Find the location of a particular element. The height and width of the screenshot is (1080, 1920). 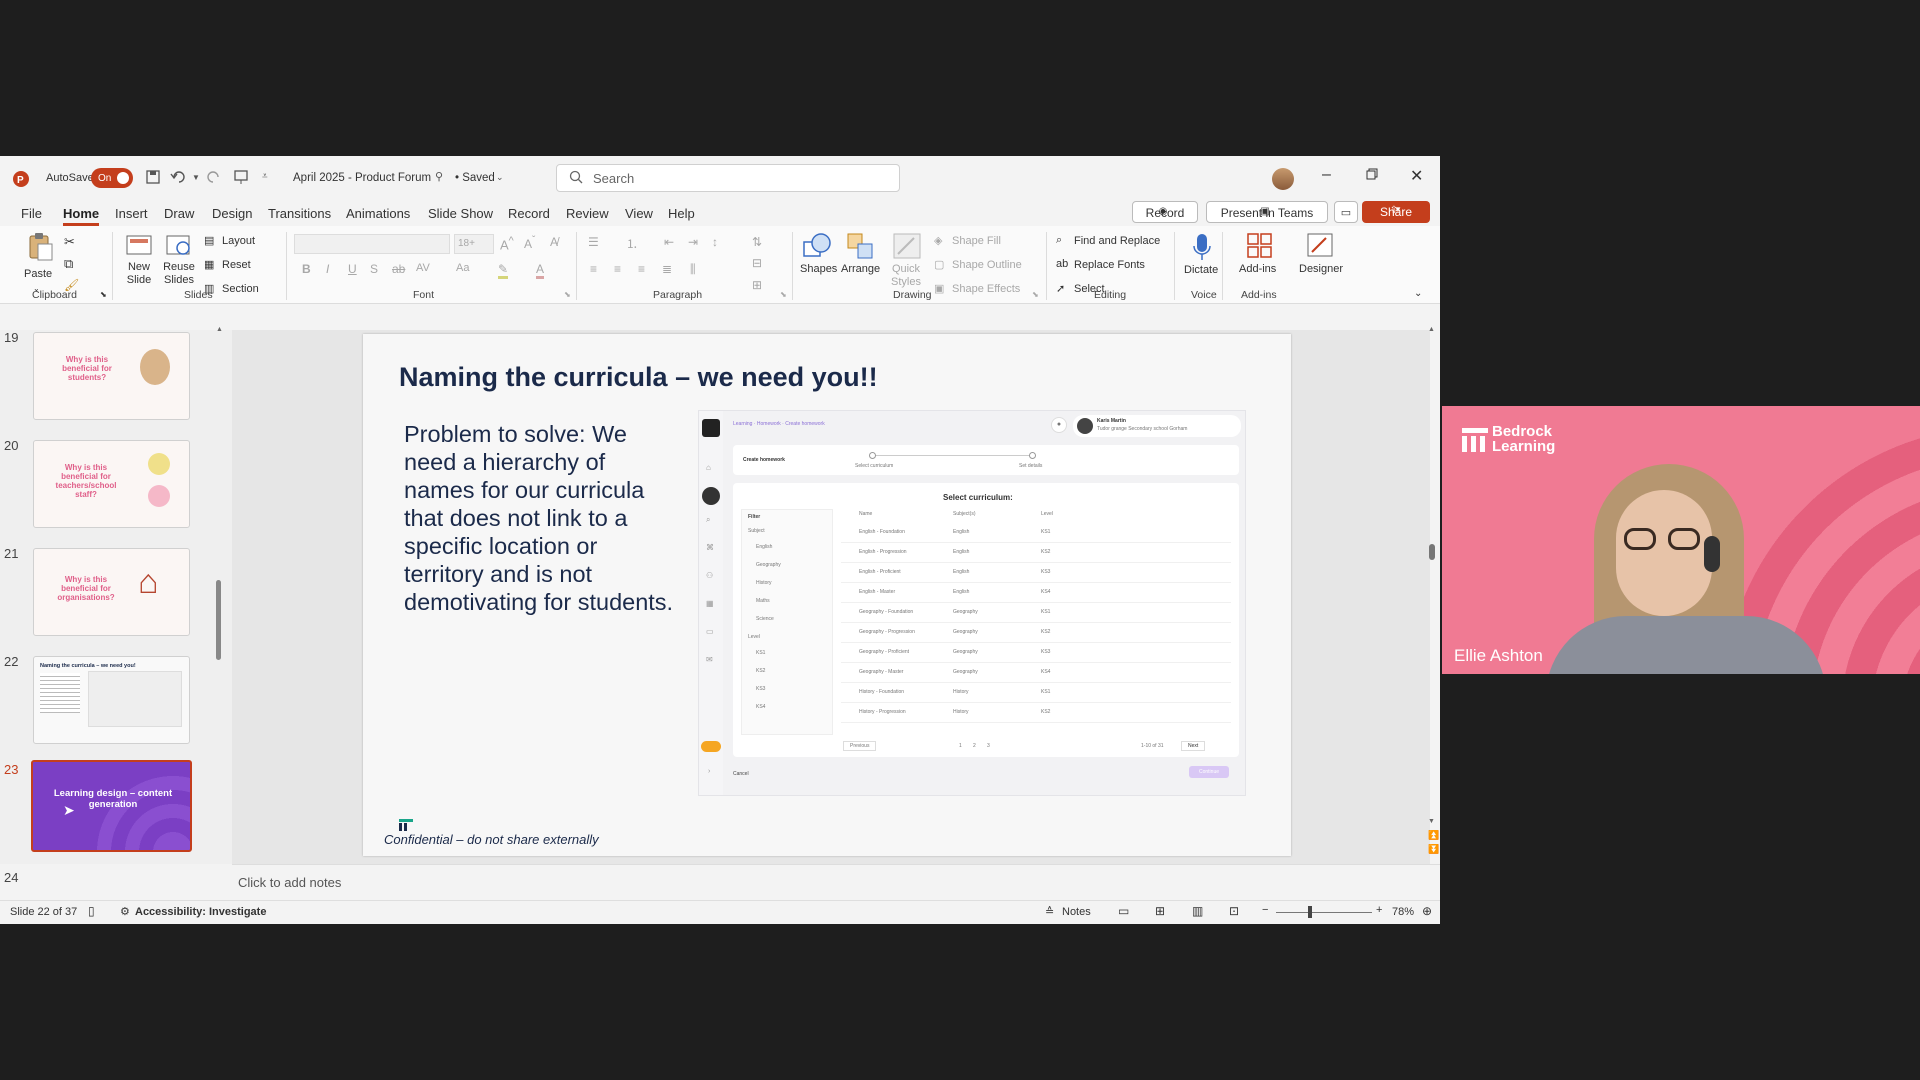

reuse-slides-label: Reuse Slides is located at coordinates (179, 274).